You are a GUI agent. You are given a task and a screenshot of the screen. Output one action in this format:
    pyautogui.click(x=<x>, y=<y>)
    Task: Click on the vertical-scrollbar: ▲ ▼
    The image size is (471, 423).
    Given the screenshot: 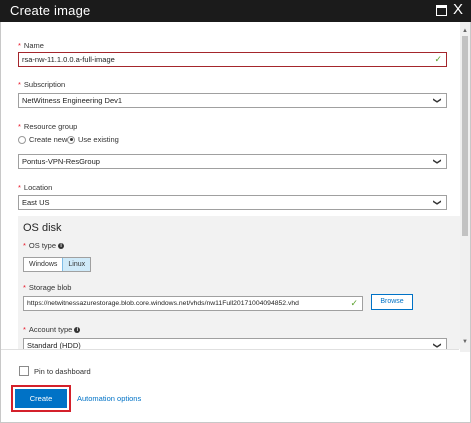 What is the action you would take?
    pyautogui.click(x=465, y=187)
    